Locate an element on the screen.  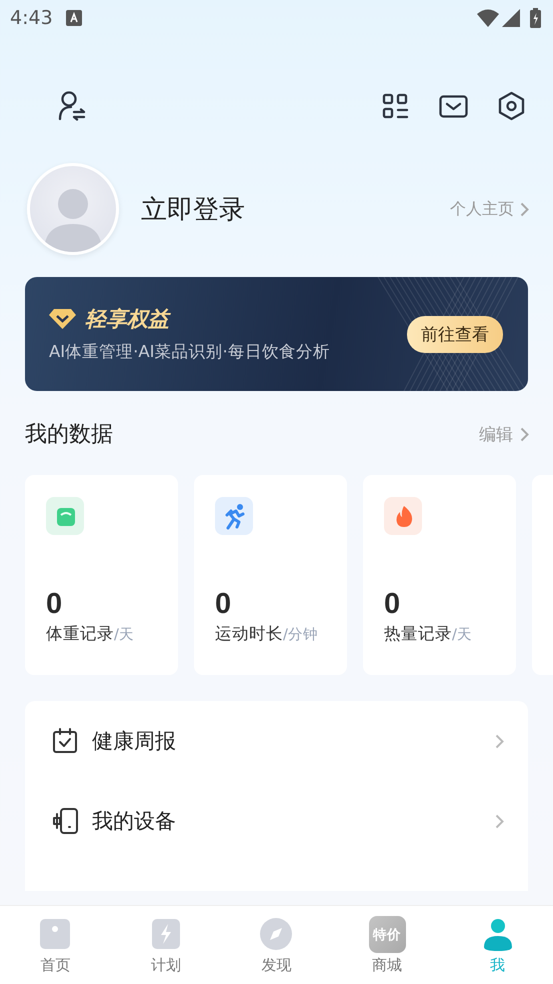
section-title: 我的数据 is located at coordinates (69, 435).